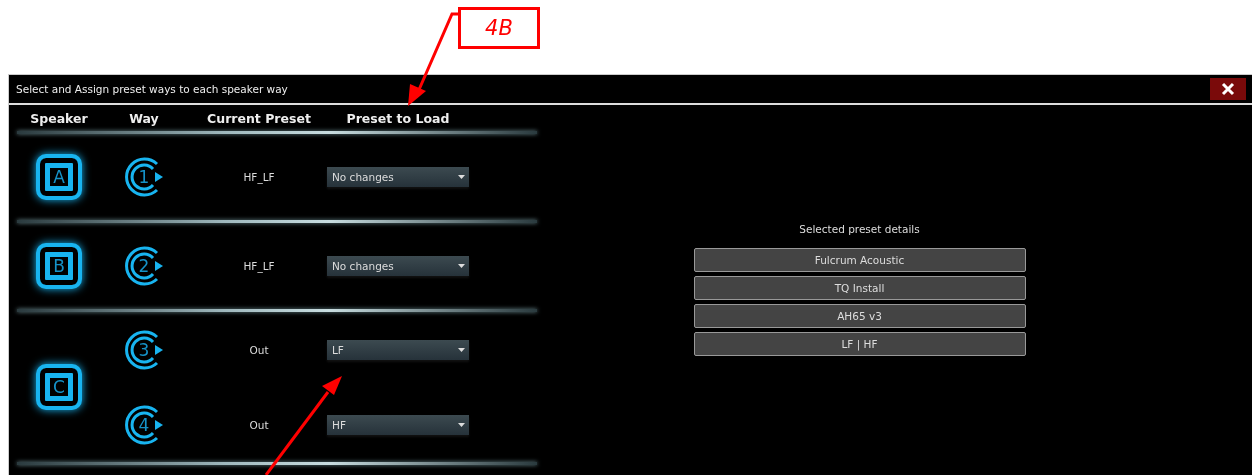 The height and width of the screenshot is (475, 1252). What do you see at coordinates (259, 118) in the screenshot?
I see `column-header: Current Preset` at bounding box center [259, 118].